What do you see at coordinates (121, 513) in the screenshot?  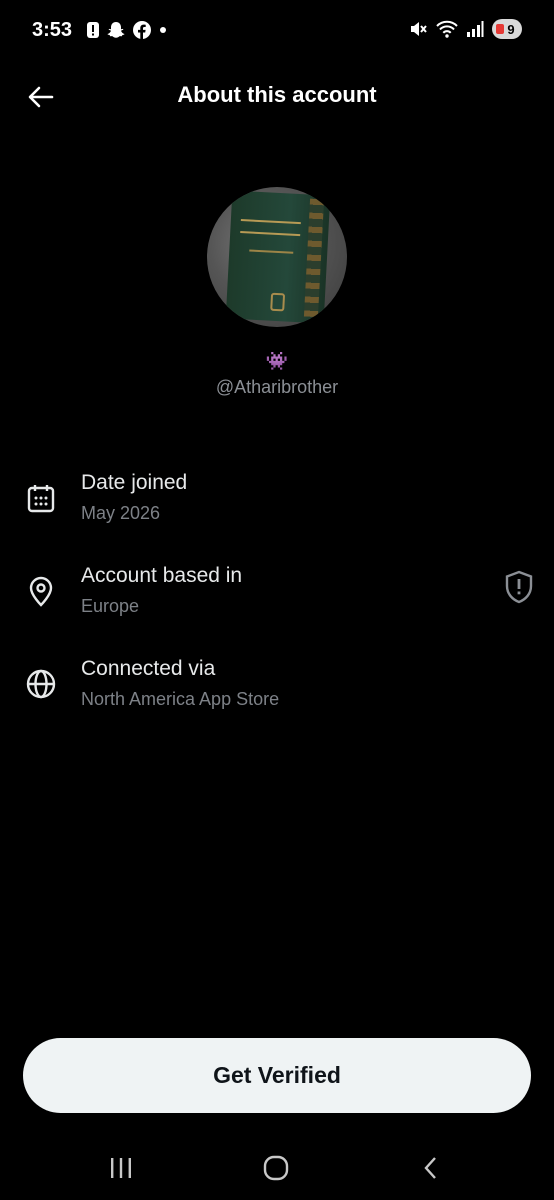 I see `detail-value: May 2026` at bounding box center [121, 513].